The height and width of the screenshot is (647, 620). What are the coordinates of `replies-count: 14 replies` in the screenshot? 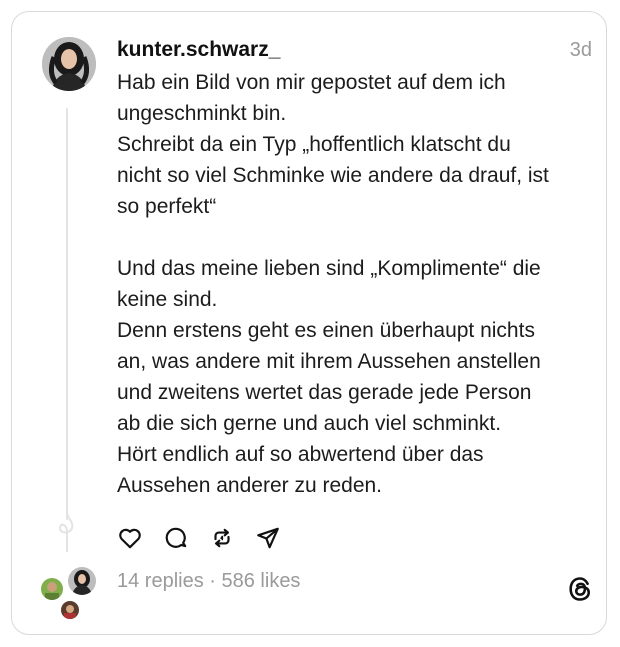 It's located at (160, 581).